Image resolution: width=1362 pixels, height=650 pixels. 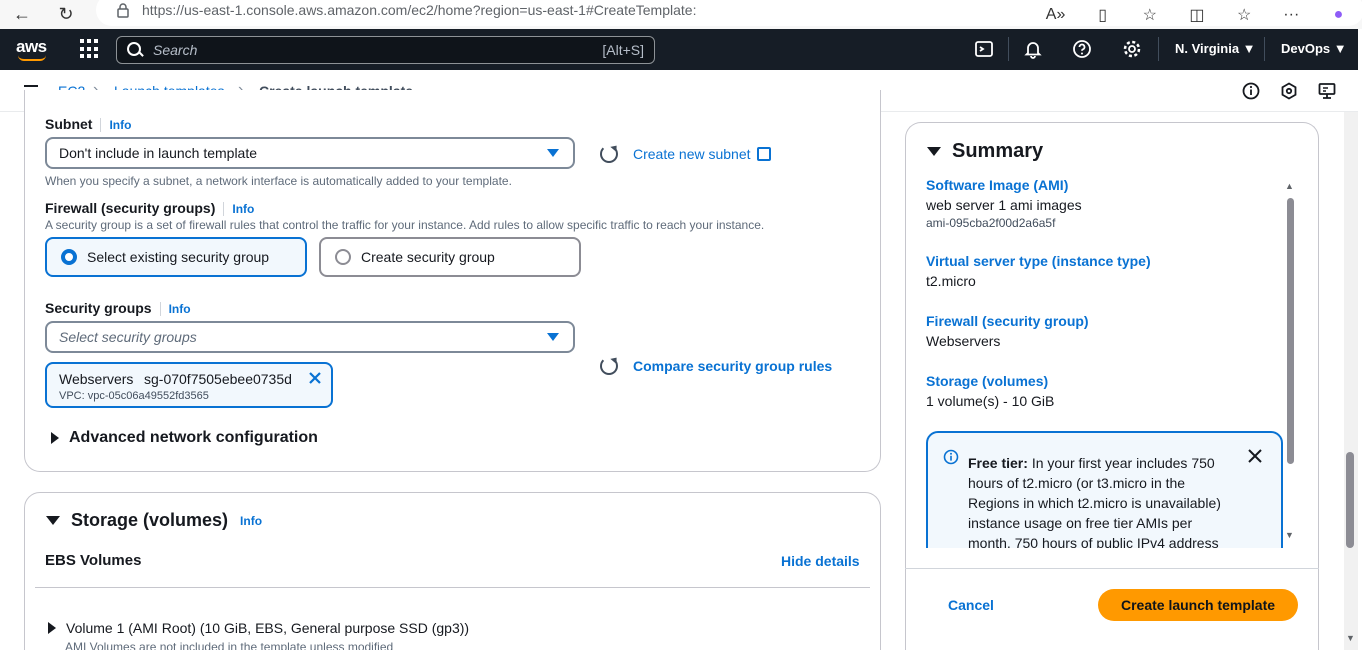 What do you see at coordinates (123, 10) in the screenshot?
I see `lock-icon` at bounding box center [123, 10].